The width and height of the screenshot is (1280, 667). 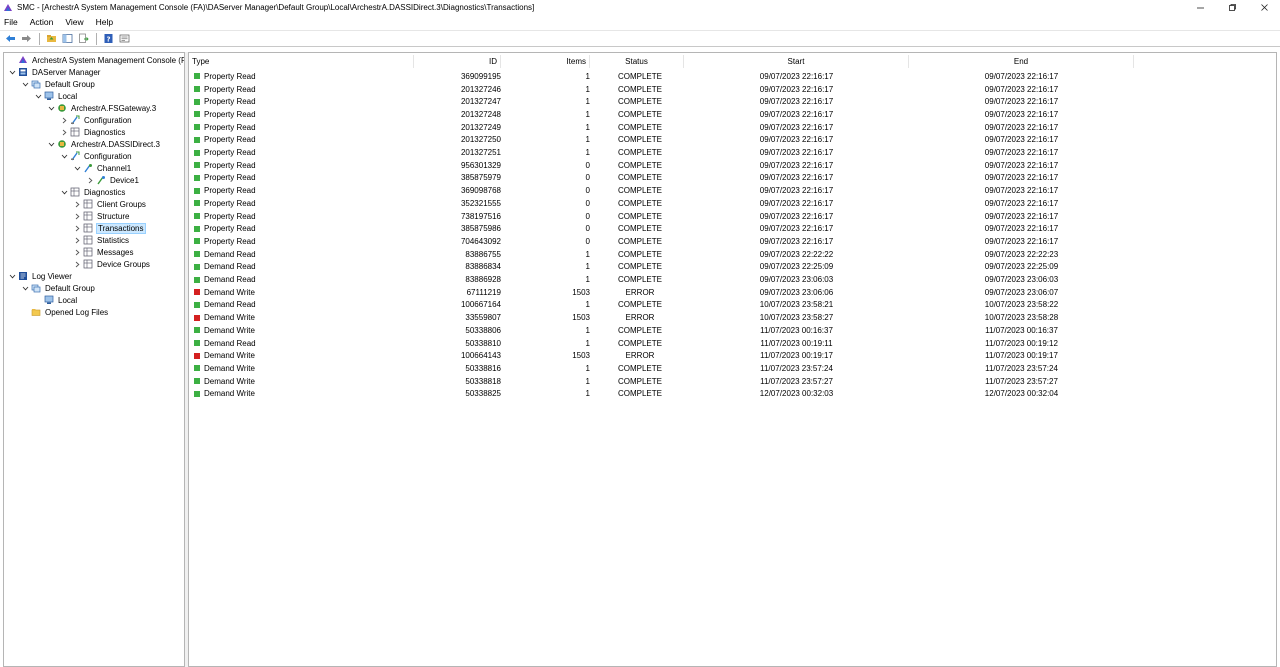 I want to click on tree-node-channel1: Channel1, so click(x=102, y=168).